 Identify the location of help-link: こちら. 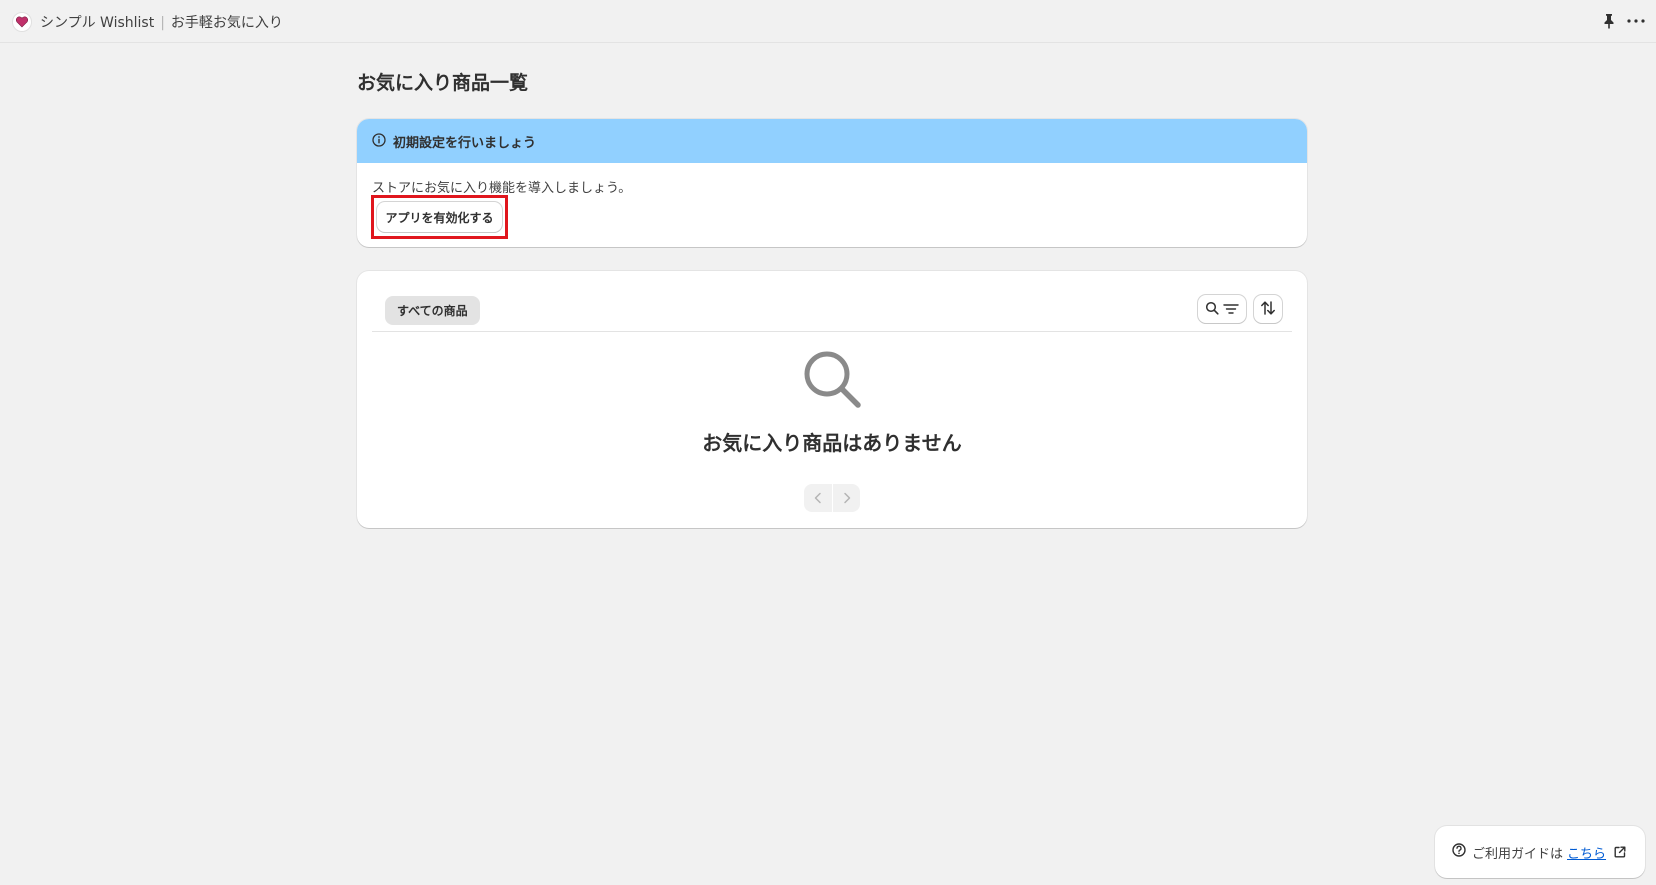
(1586, 852).